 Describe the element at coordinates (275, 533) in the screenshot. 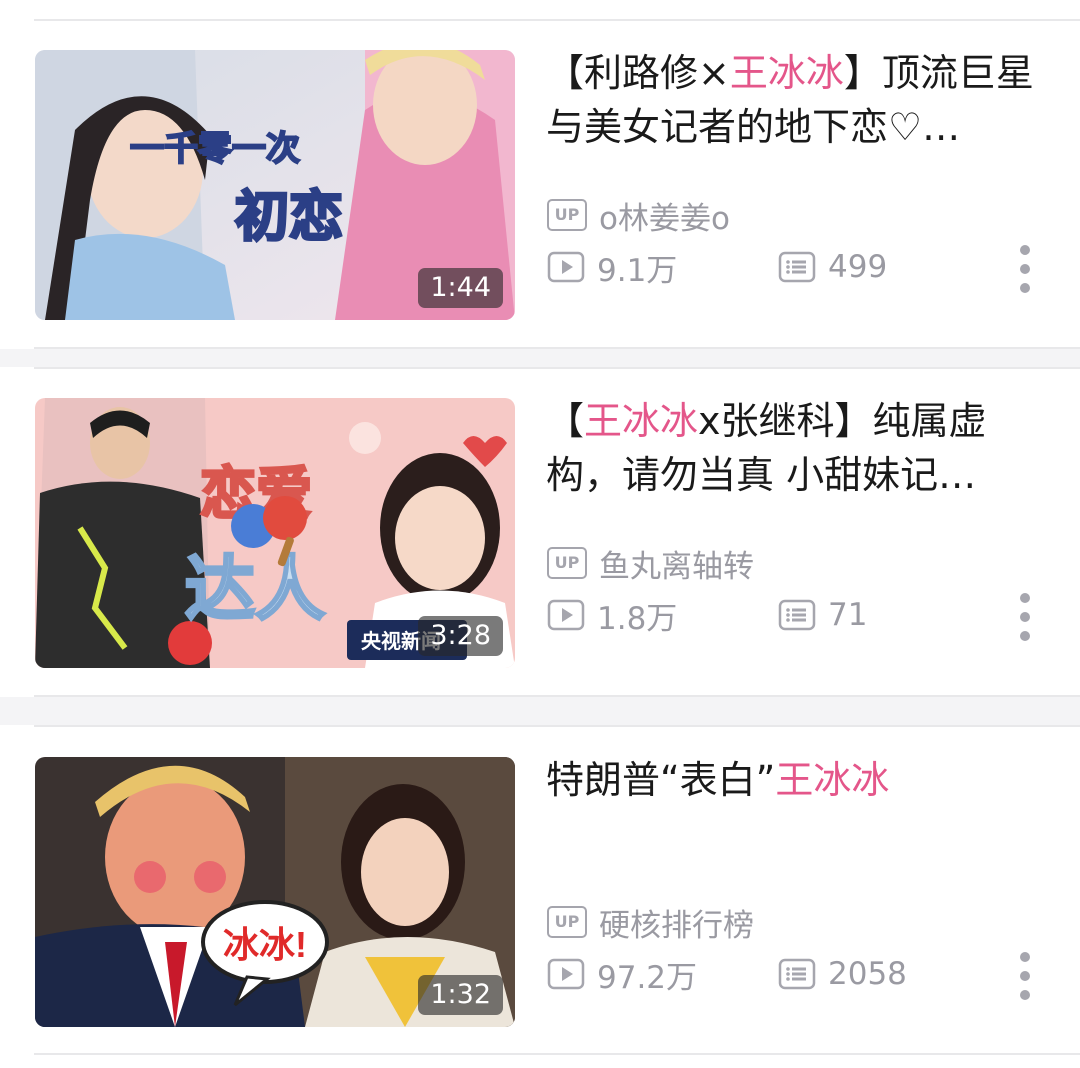

I see `video-thumbnail: 恋爱 达人 央视新闻 3:28` at that location.